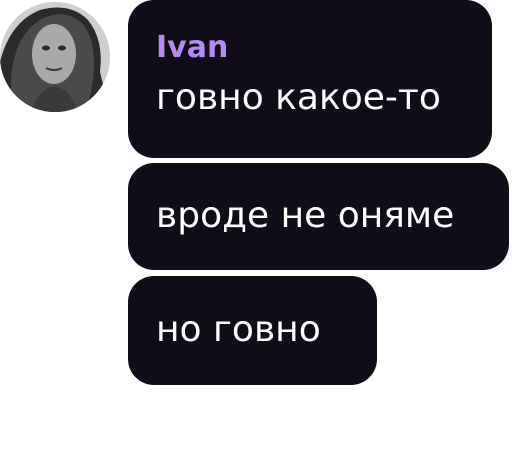 Image resolution: width=512 pixels, height=464 pixels. Describe the element at coordinates (305, 215) in the screenshot. I see `message-text: вроде не оняме` at that location.